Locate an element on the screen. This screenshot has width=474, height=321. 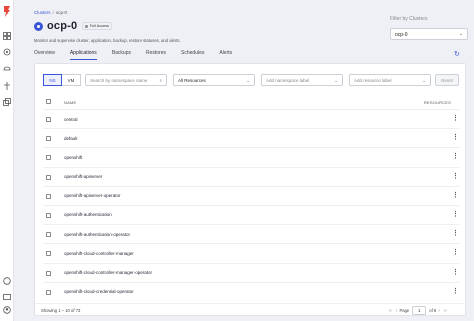
copy-icon is located at coordinates (7, 102).